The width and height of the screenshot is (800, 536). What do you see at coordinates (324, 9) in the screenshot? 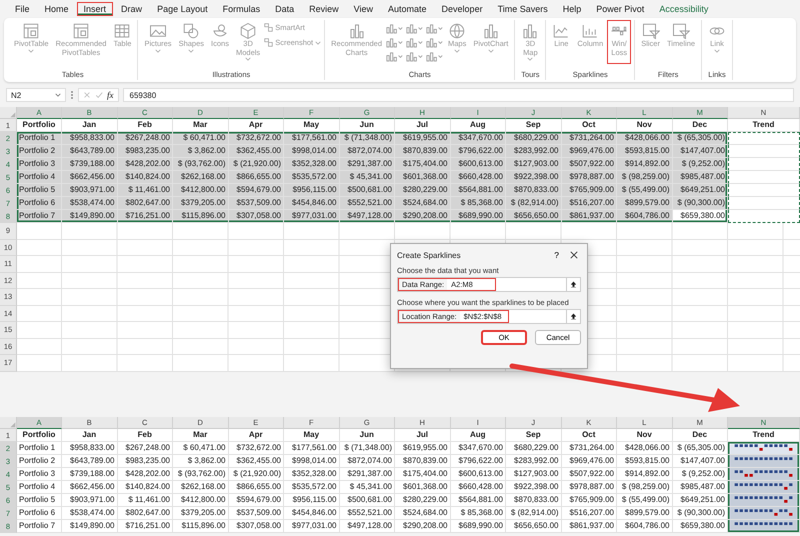
I see `menu-tab: Review` at bounding box center [324, 9].